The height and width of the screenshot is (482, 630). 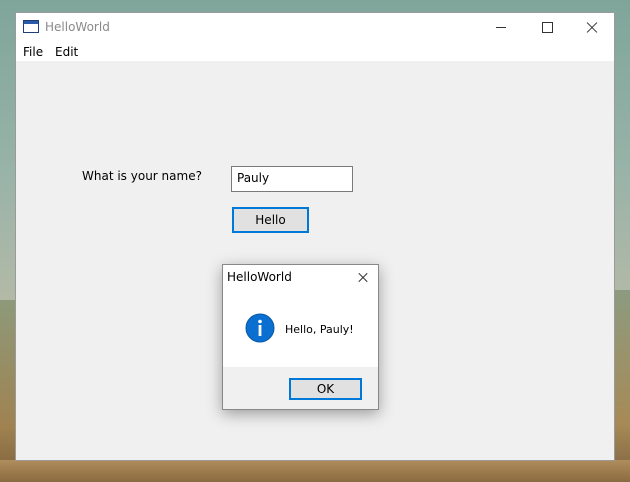 What do you see at coordinates (319, 329) in the screenshot?
I see `dialog-message: Hello, Pauly!` at bounding box center [319, 329].